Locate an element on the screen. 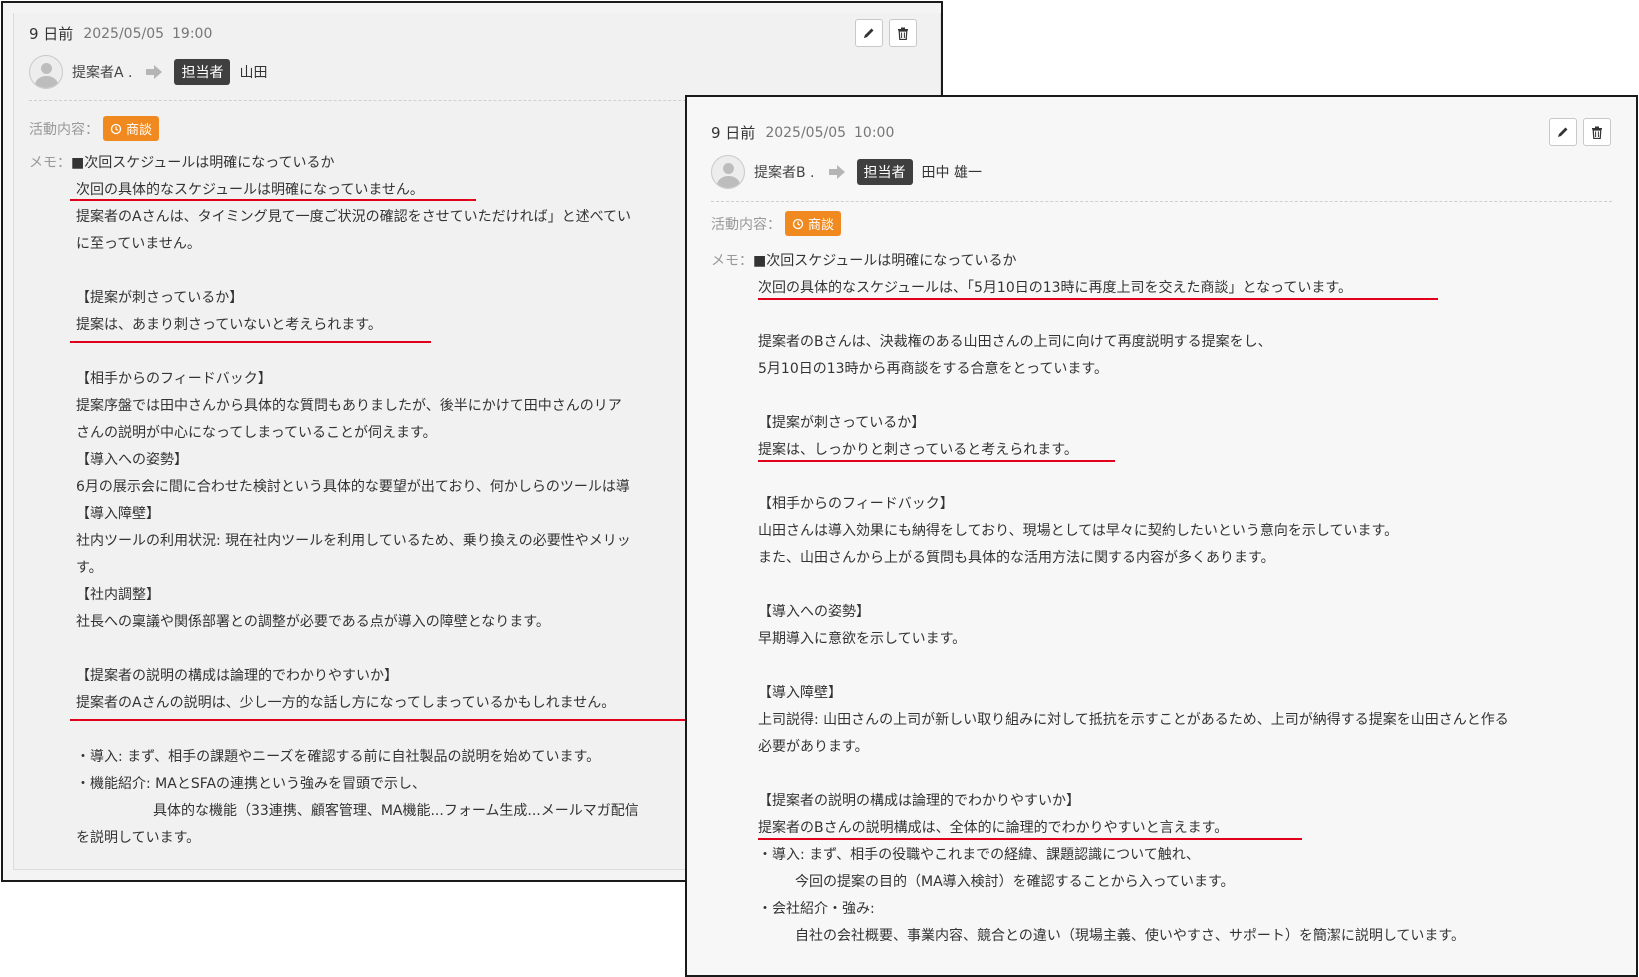  card-a-activity: 活動内容： 商談 is located at coordinates (94, 128).